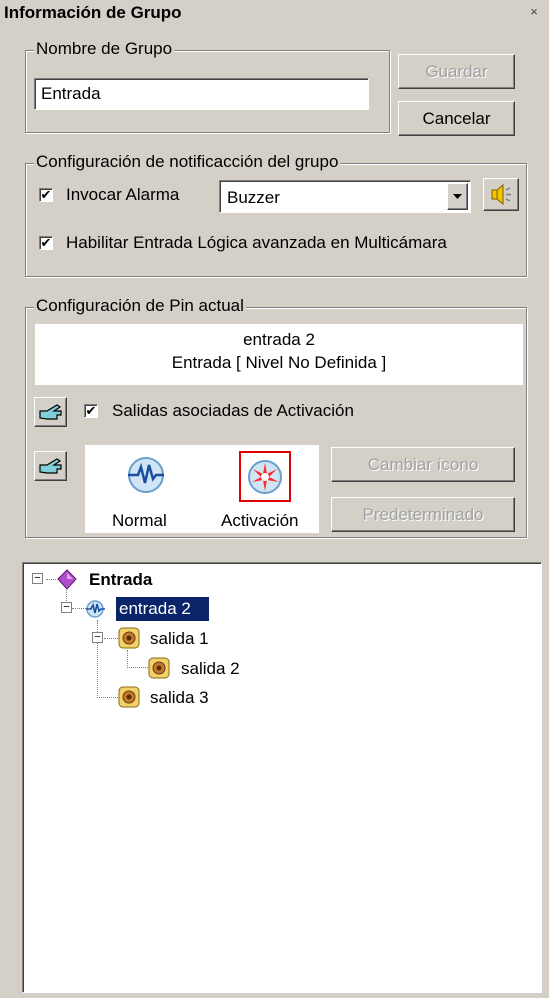 Image resolution: width=549 pixels, height=998 pixels. What do you see at coordinates (456, 71) in the screenshot?
I see `save-button: Guardar` at bounding box center [456, 71].